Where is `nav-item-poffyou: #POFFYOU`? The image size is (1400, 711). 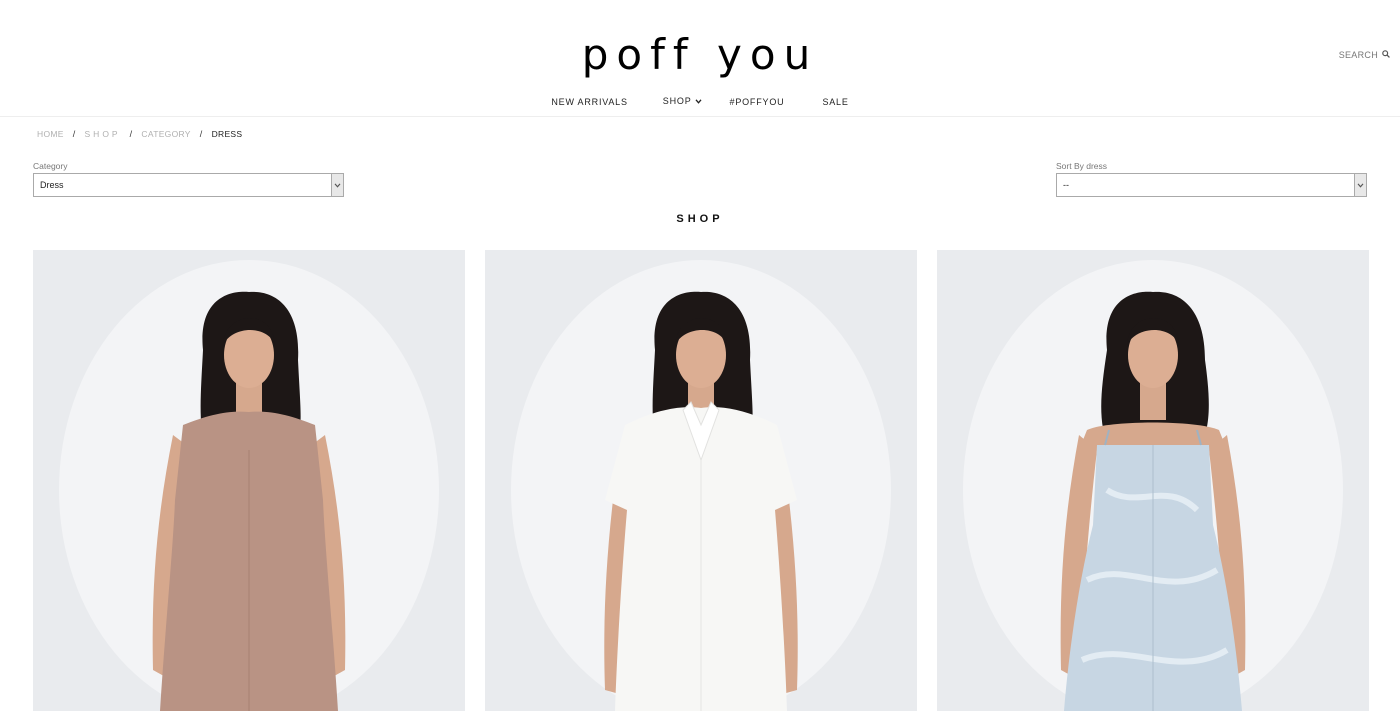
nav-item-poffyou: #POFFYOU is located at coordinates (757, 102).